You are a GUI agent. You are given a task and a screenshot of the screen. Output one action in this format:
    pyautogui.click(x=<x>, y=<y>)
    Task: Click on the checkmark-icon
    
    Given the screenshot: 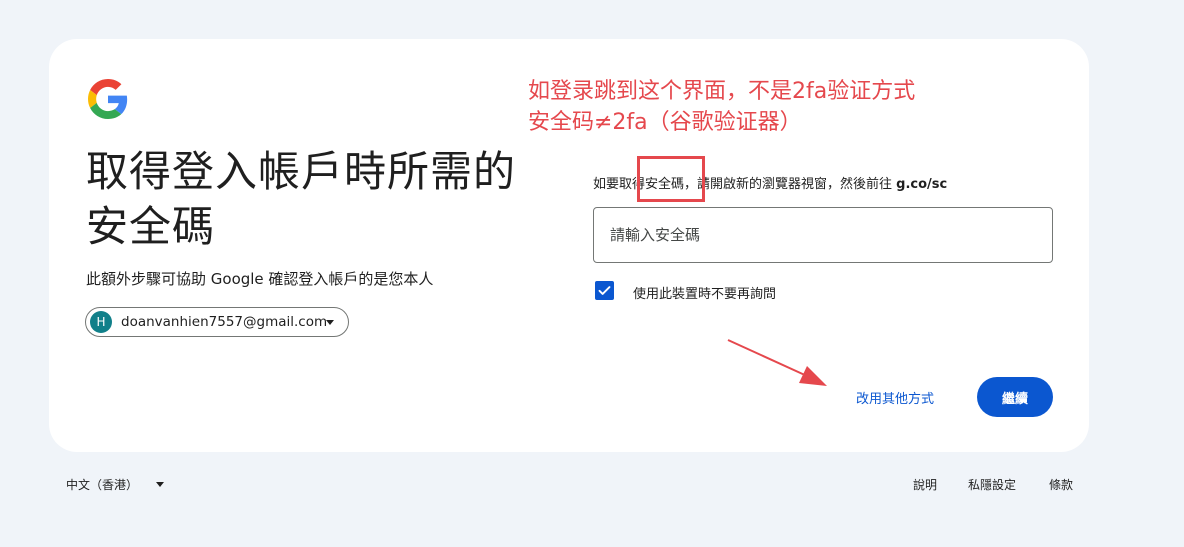 What is the action you would take?
    pyautogui.click(x=604, y=290)
    